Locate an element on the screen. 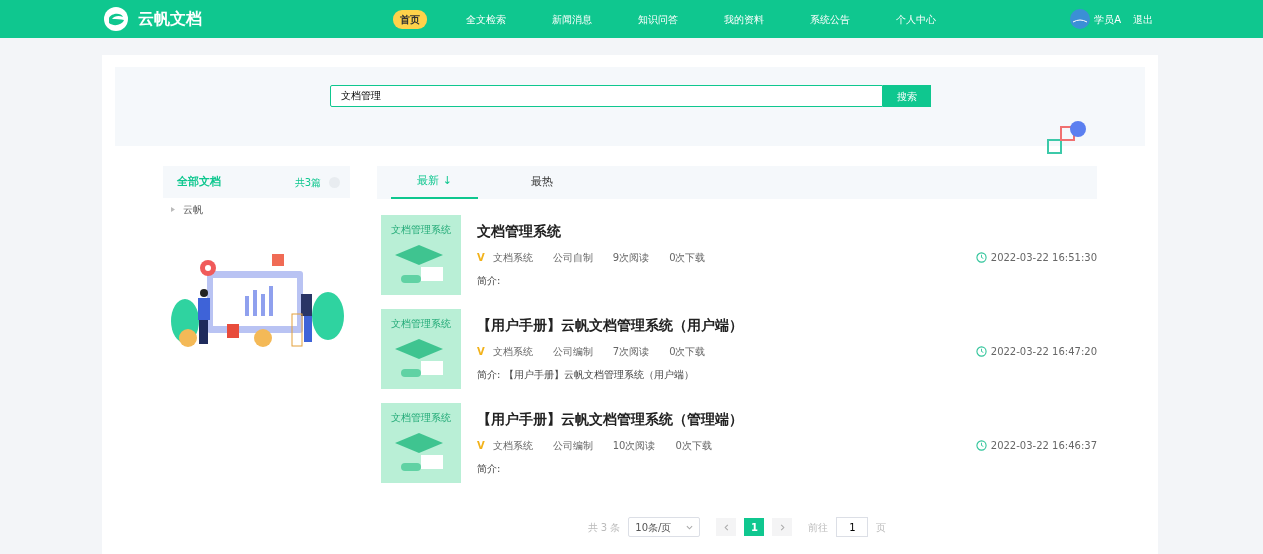  avatar-icon is located at coordinates (1080, 19).